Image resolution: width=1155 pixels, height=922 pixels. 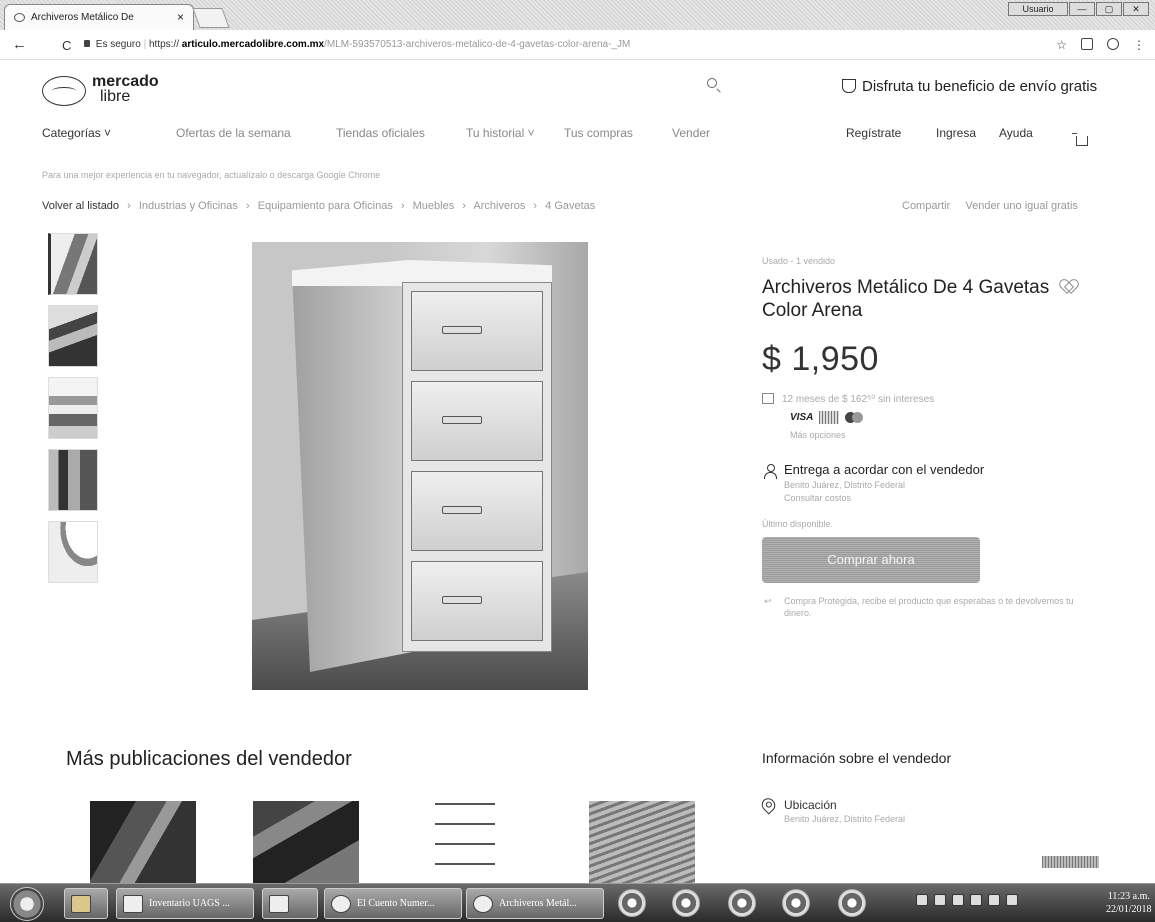 I want to click on maximize-button: ▢, so click(x=1109, y=9).